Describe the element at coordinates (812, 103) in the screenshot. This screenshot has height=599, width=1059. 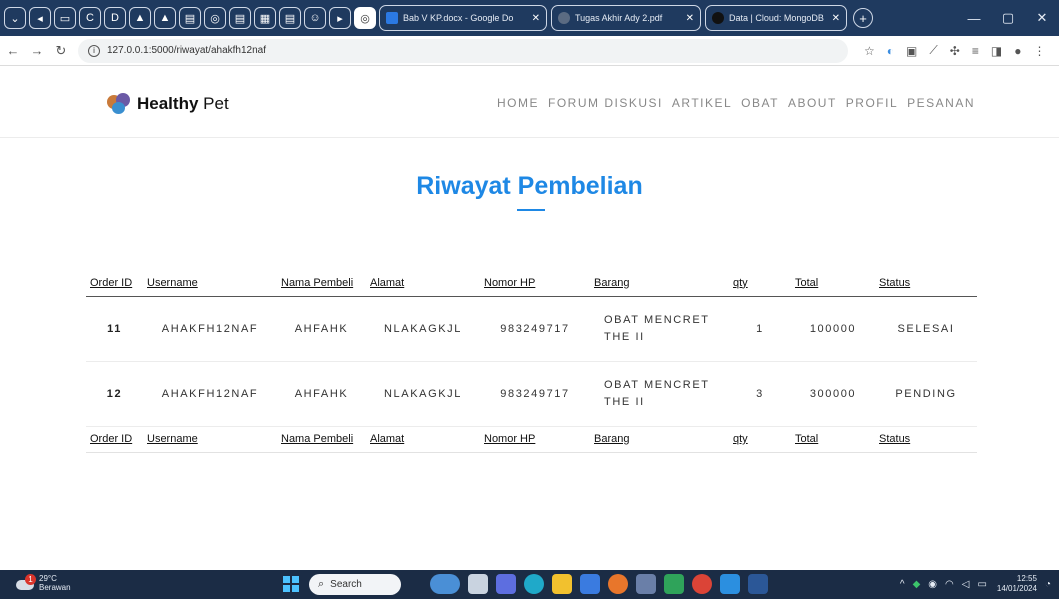
I see `nav-about: ABOUT` at that location.